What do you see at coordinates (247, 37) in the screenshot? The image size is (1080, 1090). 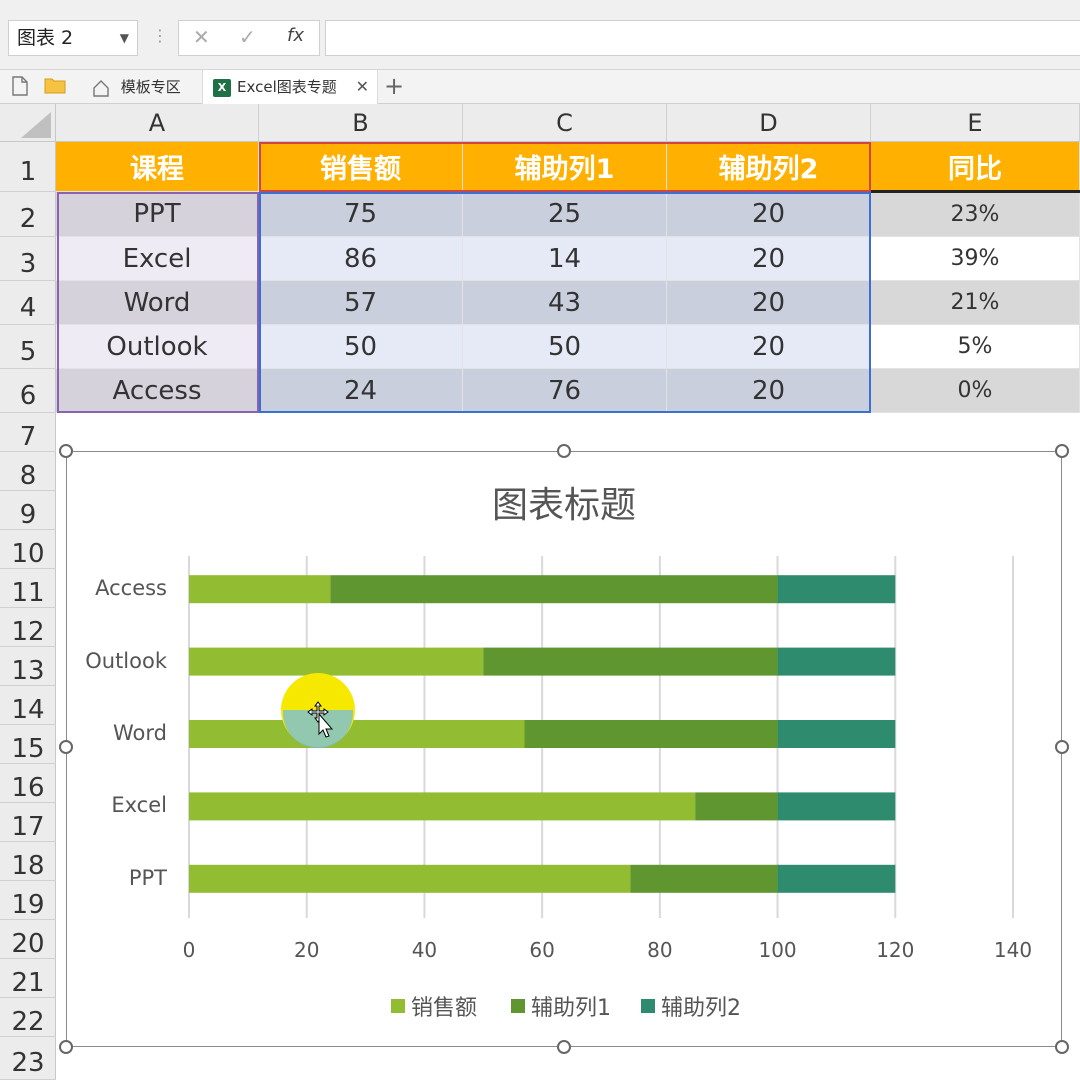 I see `confirm-icon: ✓` at bounding box center [247, 37].